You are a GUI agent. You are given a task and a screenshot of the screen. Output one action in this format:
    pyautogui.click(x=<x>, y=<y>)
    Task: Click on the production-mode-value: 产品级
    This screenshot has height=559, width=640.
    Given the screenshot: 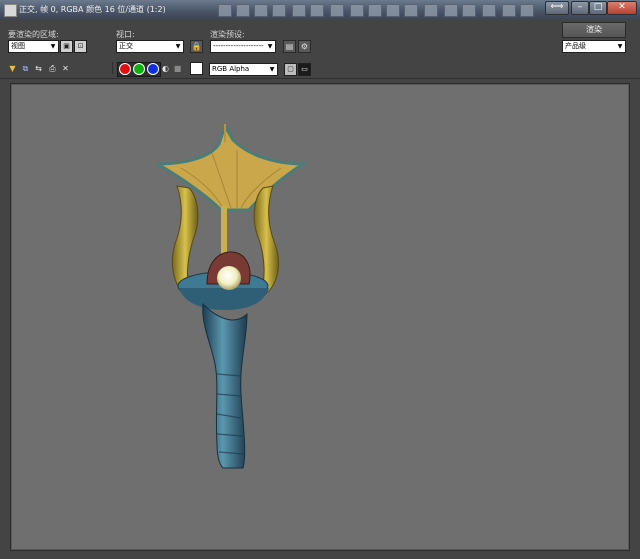 What is the action you would take?
    pyautogui.click(x=575, y=46)
    